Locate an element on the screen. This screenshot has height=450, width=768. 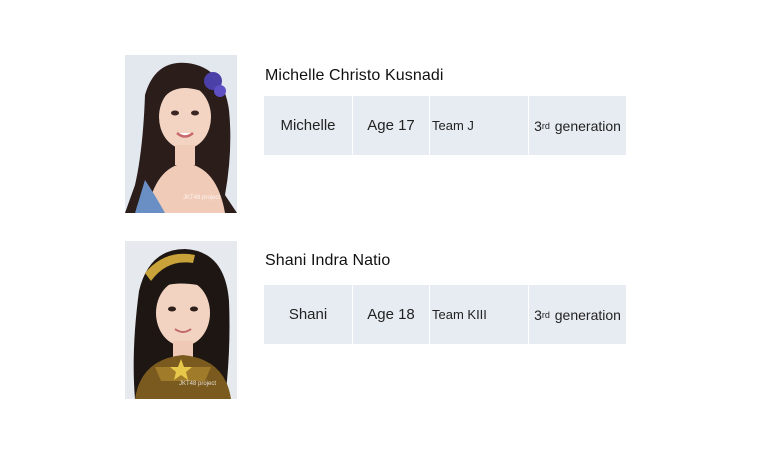
nickname-cell: Michelle is located at coordinates (308, 125).